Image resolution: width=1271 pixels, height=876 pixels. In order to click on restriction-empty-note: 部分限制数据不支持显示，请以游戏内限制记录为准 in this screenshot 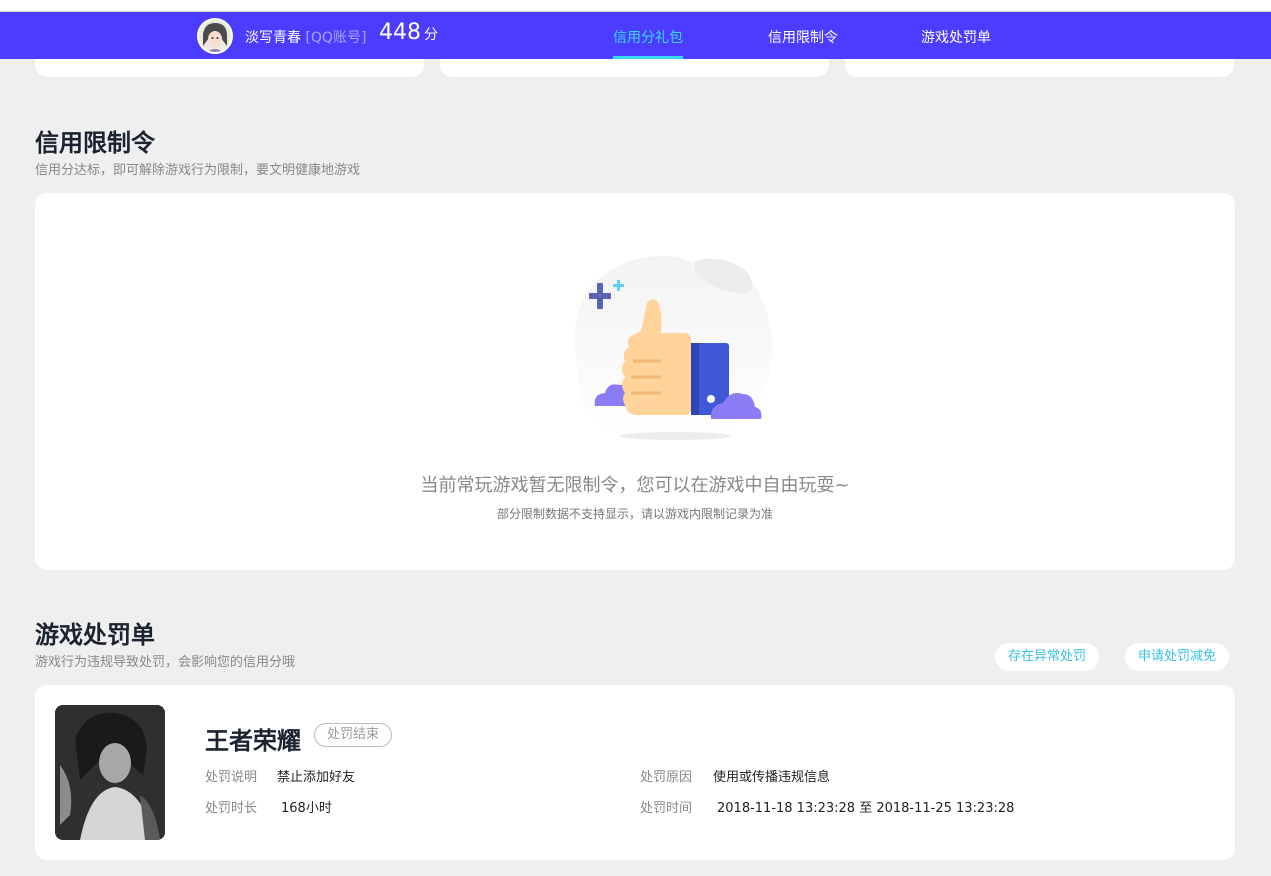, I will do `click(634, 514)`.